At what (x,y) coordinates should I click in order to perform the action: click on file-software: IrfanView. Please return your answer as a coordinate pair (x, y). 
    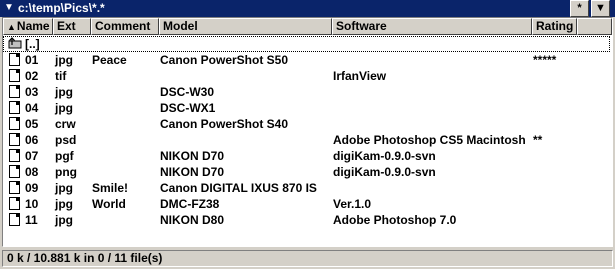
    Looking at the image, I should click on (360, 76).